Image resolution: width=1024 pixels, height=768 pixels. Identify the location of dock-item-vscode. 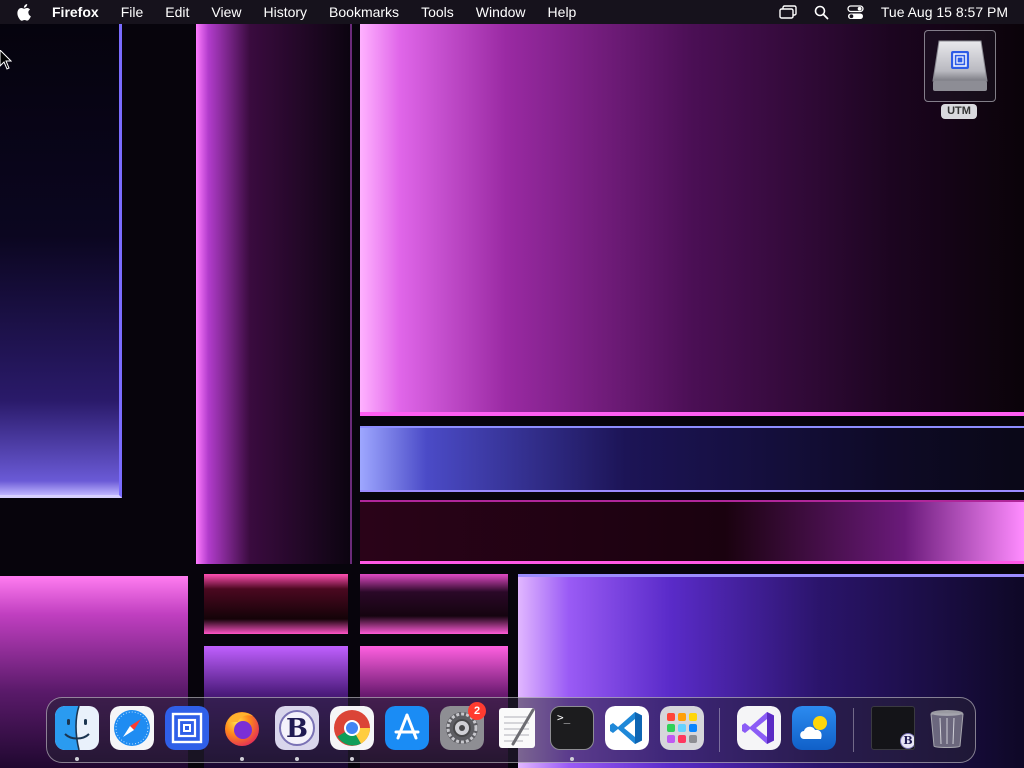
(627, 728).